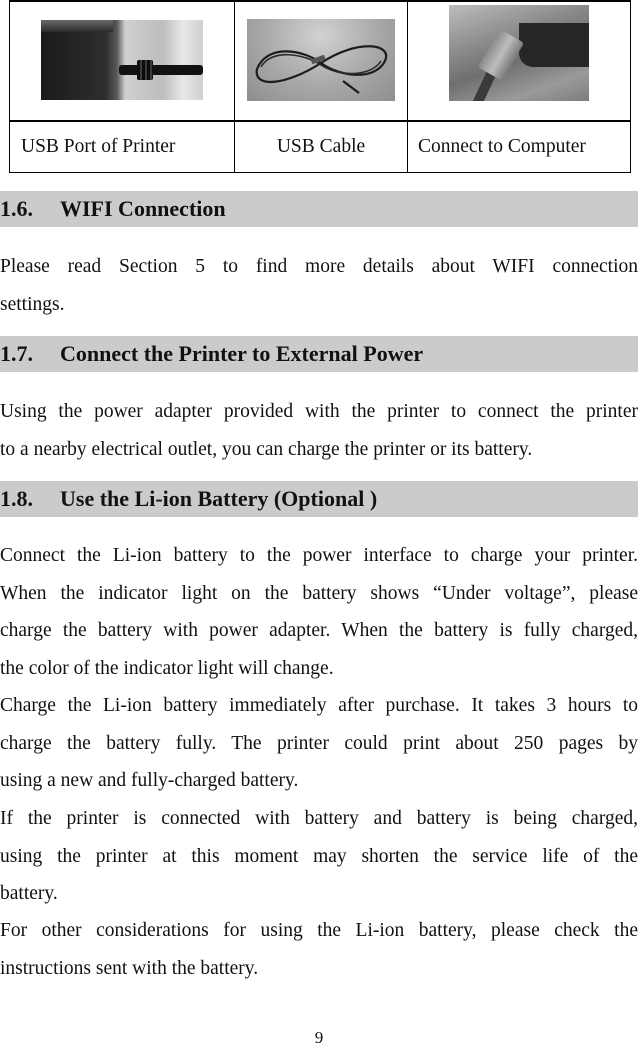 Image resolution: width=638 pixels, height=1048 pixels. I want to click on usb-port-of-printer-photo, so click(122, 59).